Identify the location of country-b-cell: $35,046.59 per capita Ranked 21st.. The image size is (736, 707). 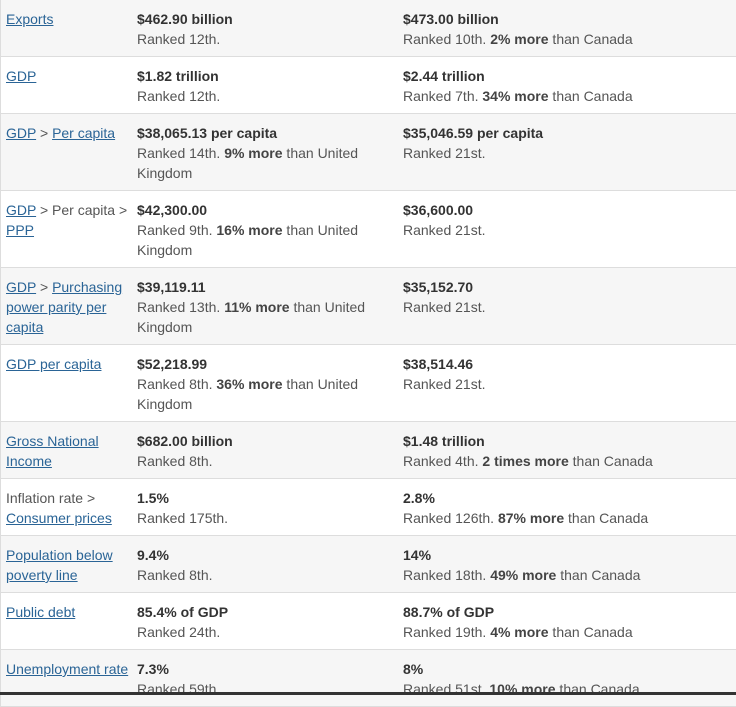
(569, 156).